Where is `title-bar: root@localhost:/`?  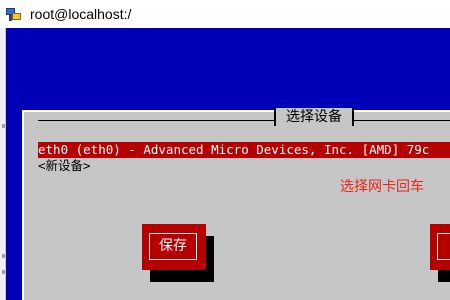 title-bar: root@localhost:/ is located at coordinates (225, 14).